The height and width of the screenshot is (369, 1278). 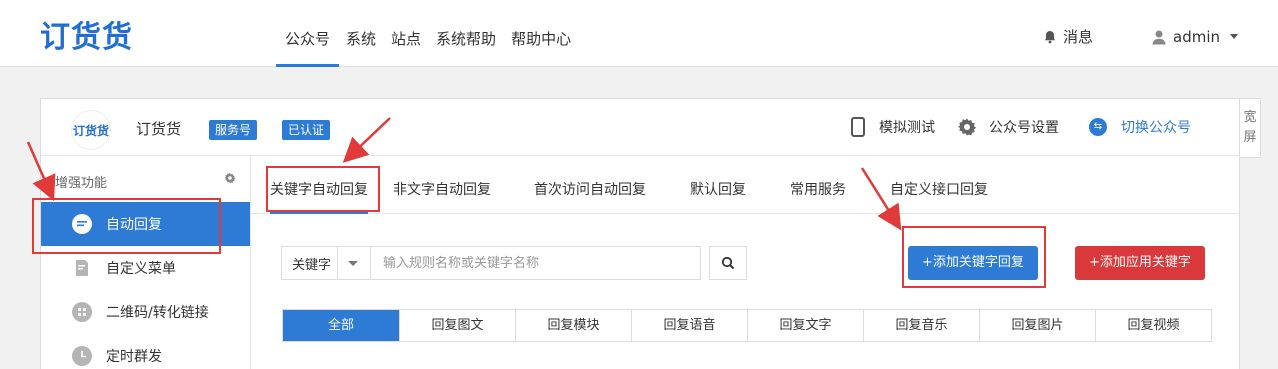 I want to click on tab-common-services: 常用服务, so click(x=818, y=185).